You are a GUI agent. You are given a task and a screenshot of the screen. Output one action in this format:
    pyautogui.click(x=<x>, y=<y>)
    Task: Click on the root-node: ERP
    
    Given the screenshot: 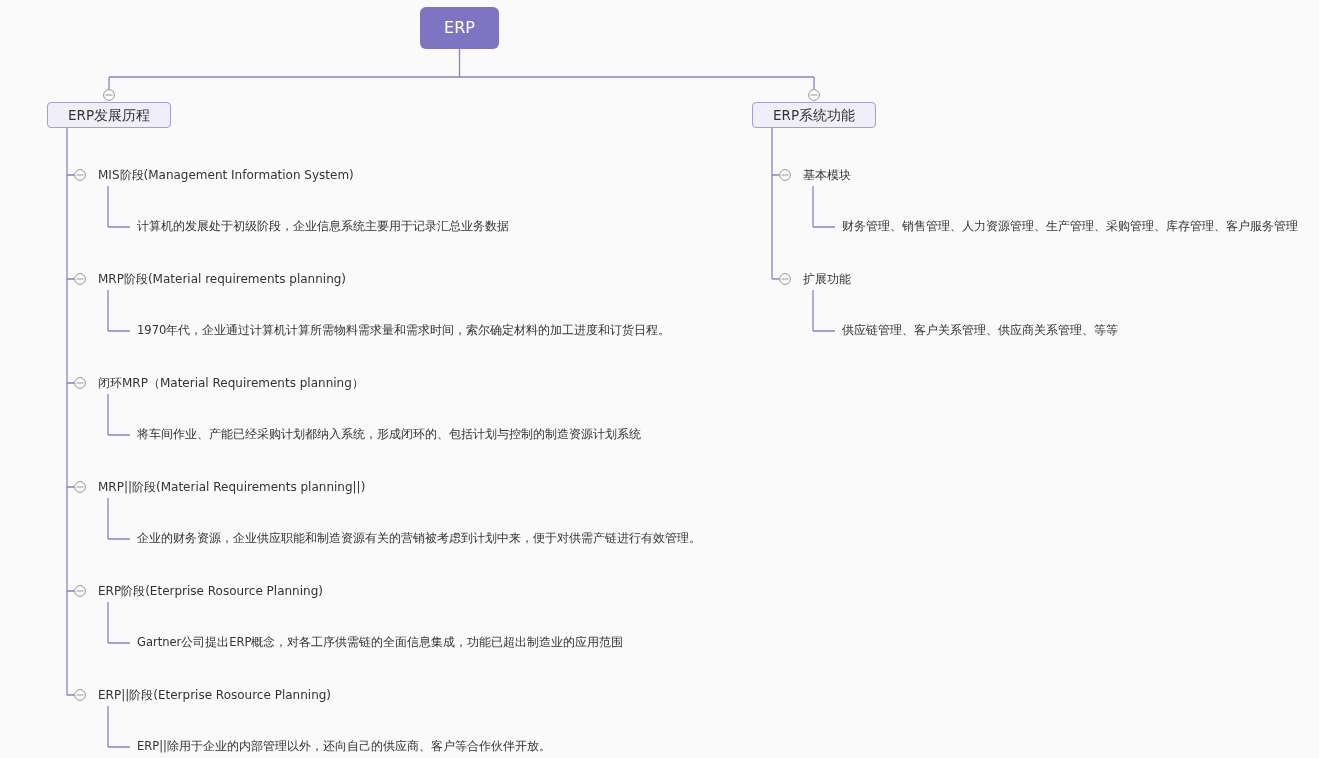 What is the action you would take?
    pyautogui.click(x=459, y=28)
    